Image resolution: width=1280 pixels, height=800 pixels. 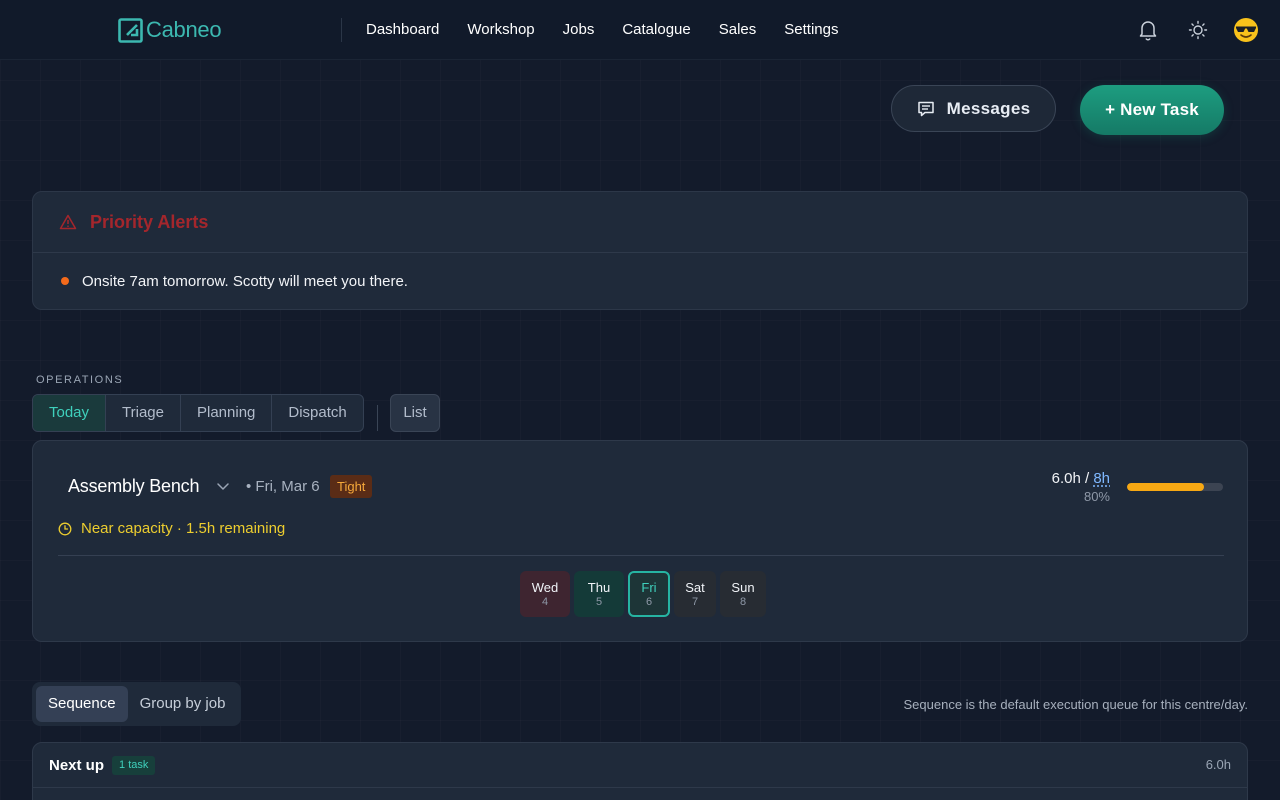 I want to click on tab-dispatch: Dispatch, so click(x=317, y=413).